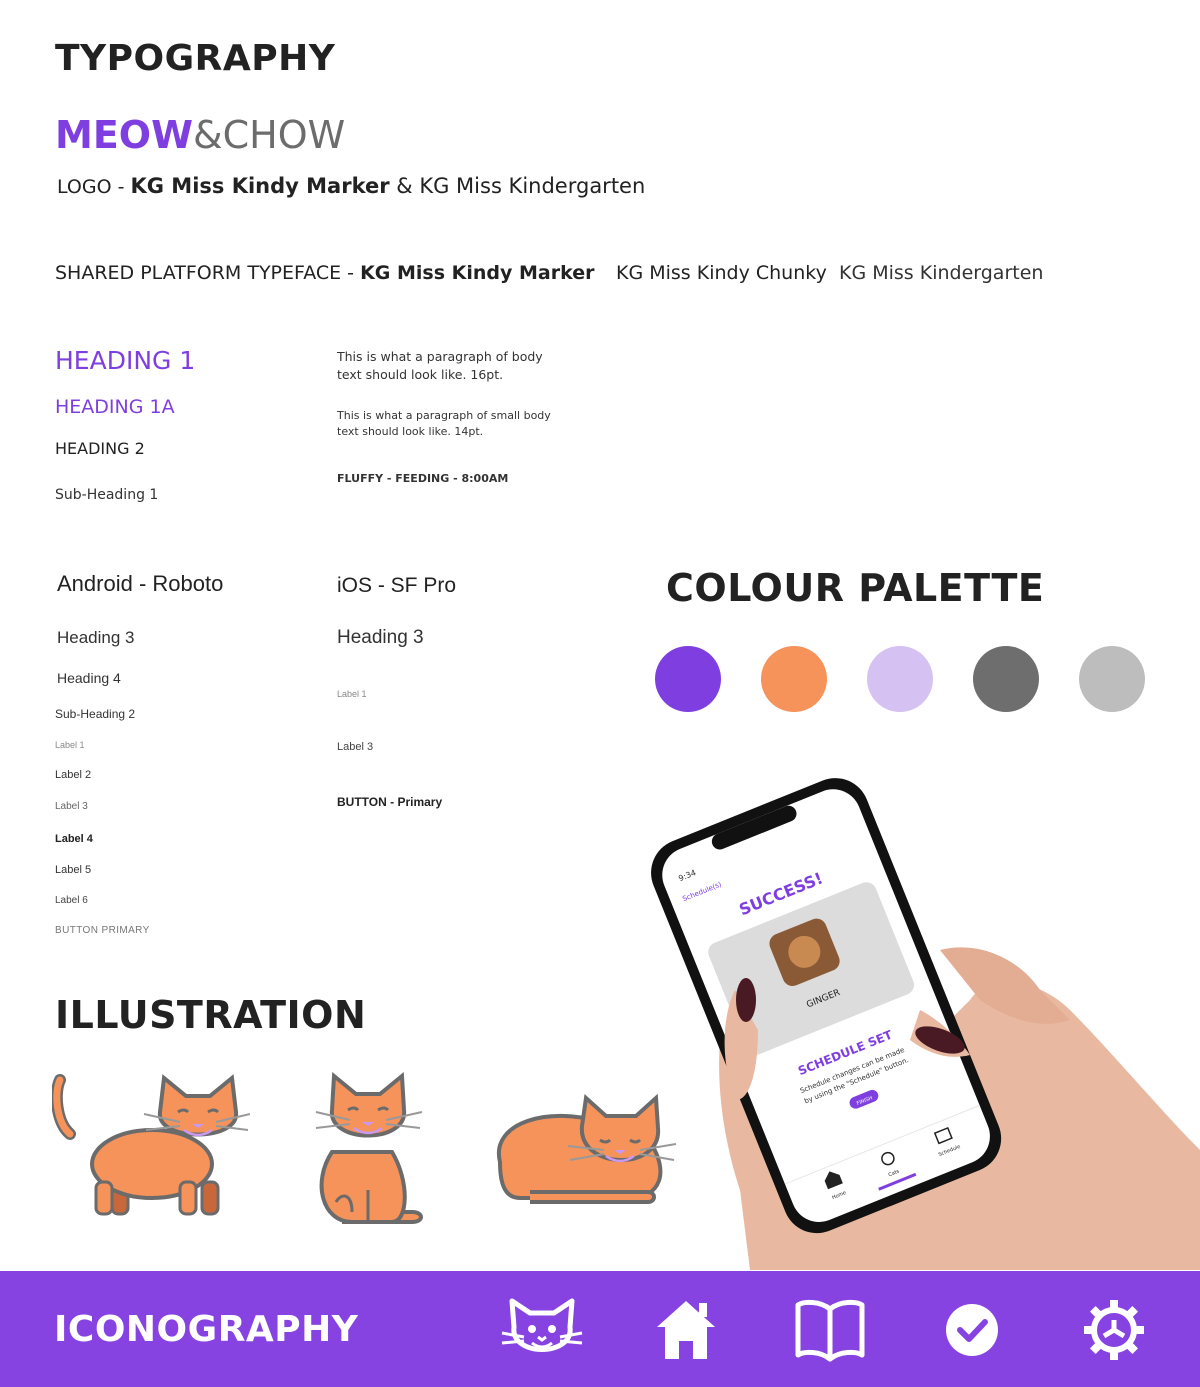 This screenshot has width=1200, height=1387. I want to click on book-icon, so click(830, 1330).